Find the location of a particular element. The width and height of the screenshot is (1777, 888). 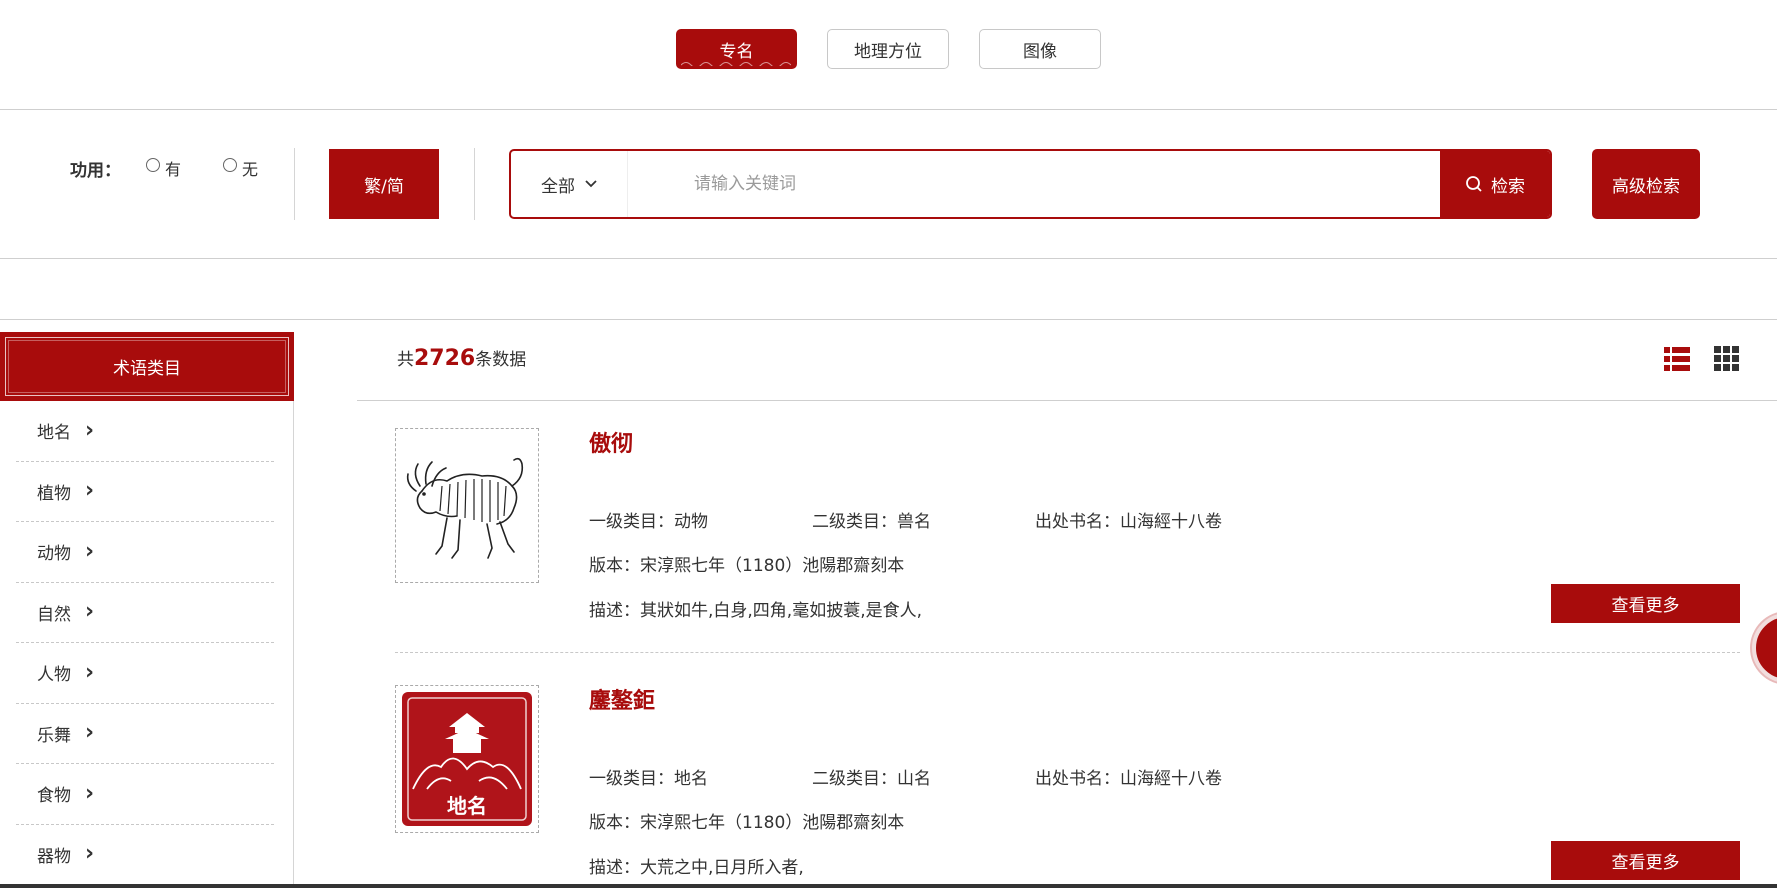

sidebar-item-artifact: 器物 › is located at coordinates (145, 855).